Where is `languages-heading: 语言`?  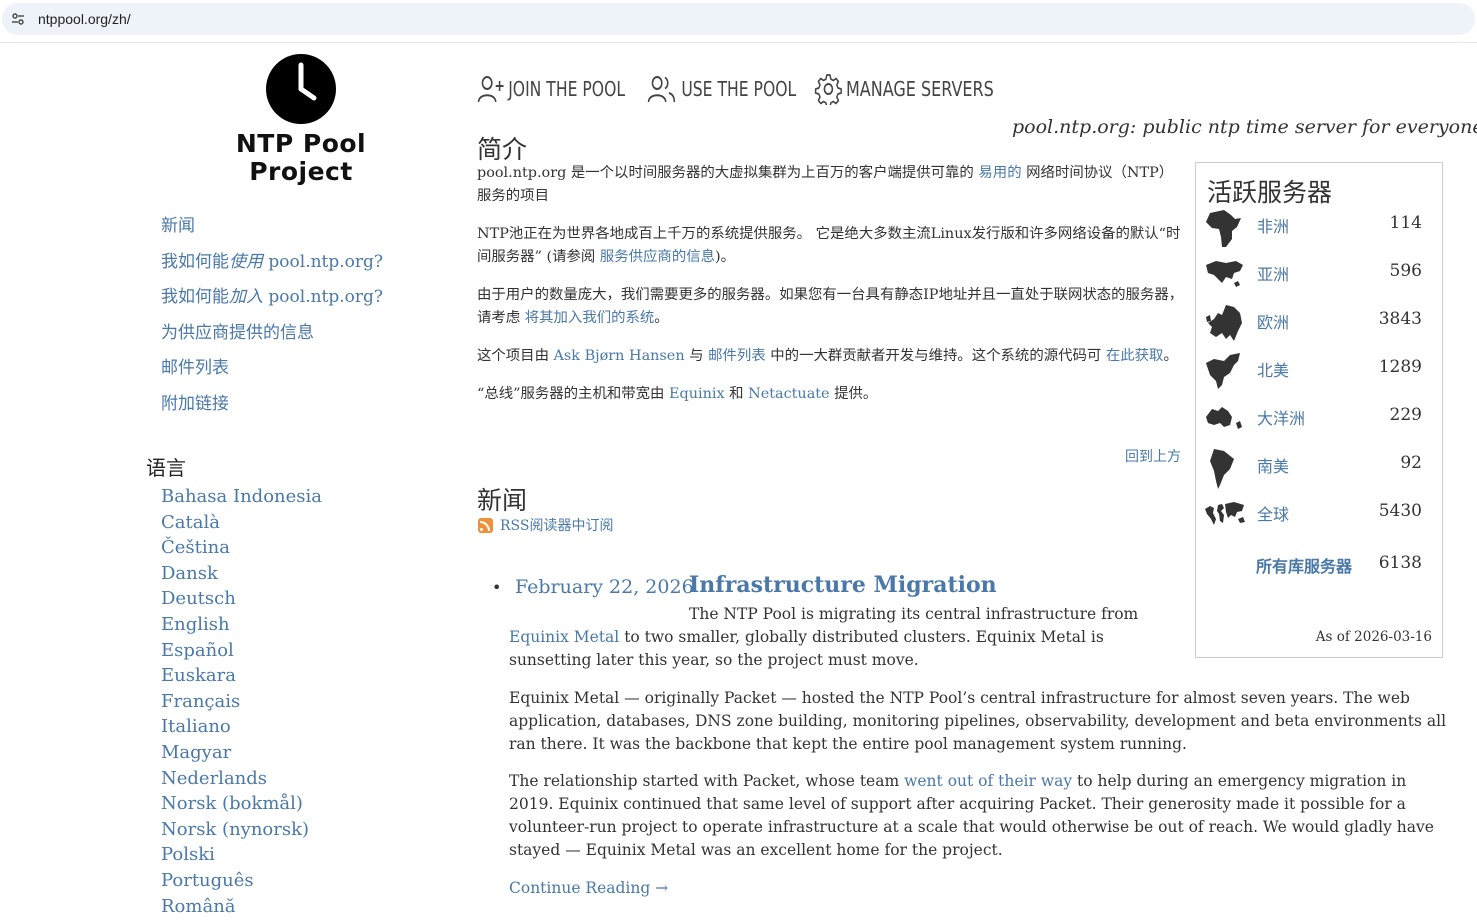
languages-heading: 语言 is located at coordinates (166, 468).